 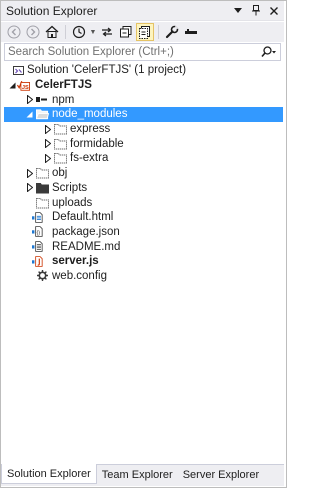 What do you see at coordinates (143, 114) in the screenshot?
I see `tree-item-node-modules: node_modules` at bounding box center [143, 114].